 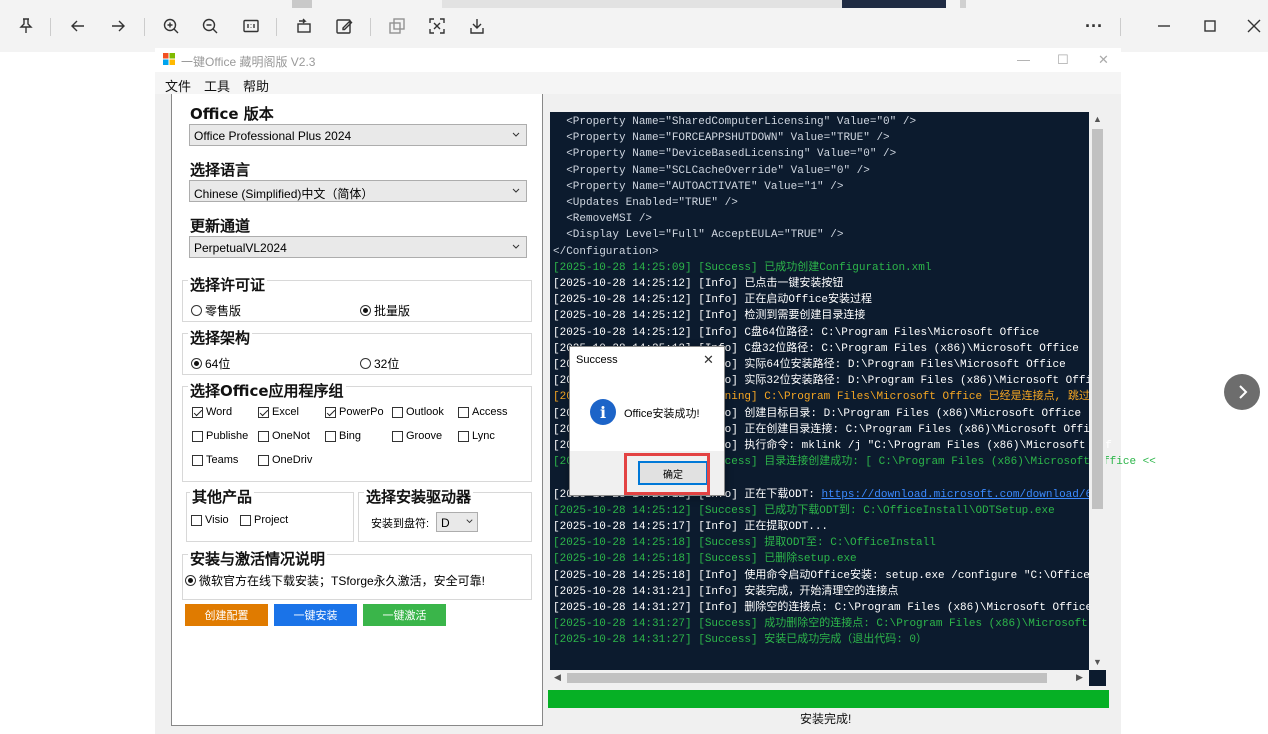 I want to click on language-select: Chinese (Simplified)中文（简体）, so click(x=358, y=191).